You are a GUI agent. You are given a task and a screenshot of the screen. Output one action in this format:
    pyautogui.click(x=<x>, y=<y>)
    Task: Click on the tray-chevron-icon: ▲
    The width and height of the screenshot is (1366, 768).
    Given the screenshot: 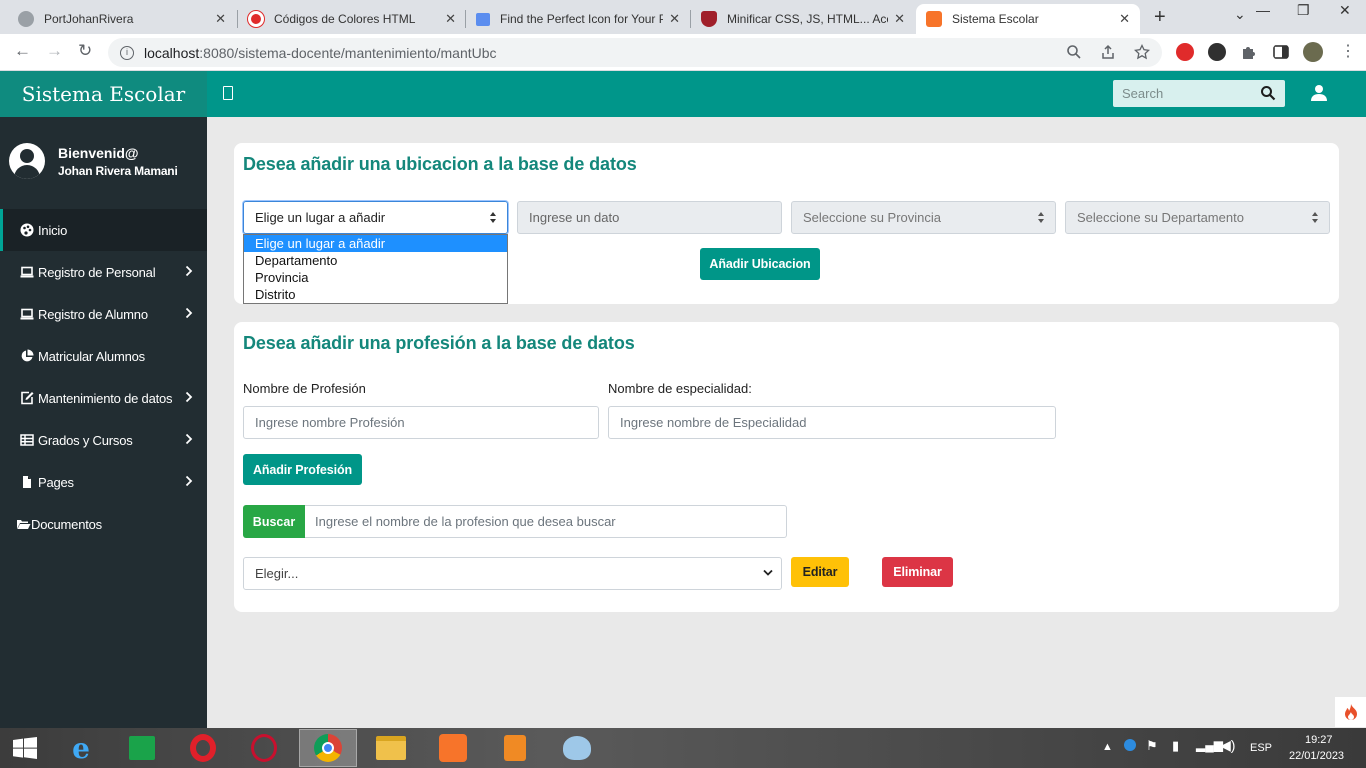 What is the action you would take?
    pyautogui.click(x=1107, y=747)
    